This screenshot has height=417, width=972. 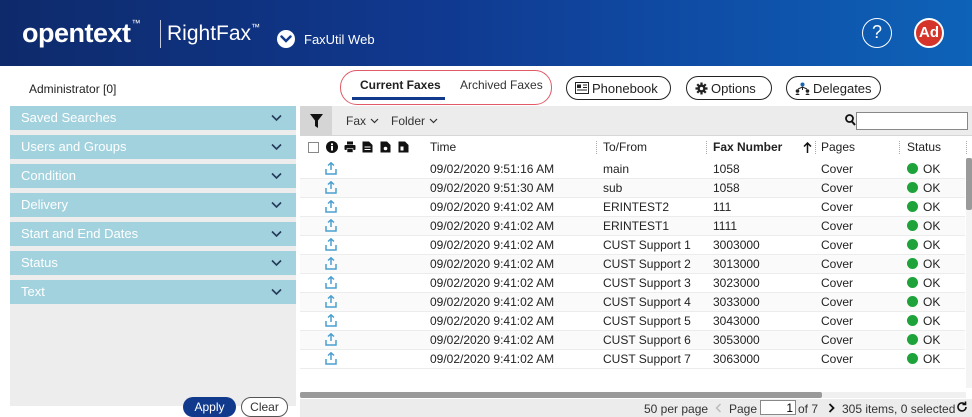 What do you see at coordinates (153, 263) in the screenshot?
I see `filter-status: Status` at bounding box center [153, 263].